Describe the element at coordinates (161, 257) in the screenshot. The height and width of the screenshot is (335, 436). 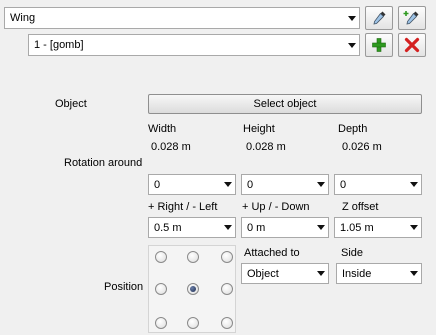
I see `position-radio-top-left` at that location.